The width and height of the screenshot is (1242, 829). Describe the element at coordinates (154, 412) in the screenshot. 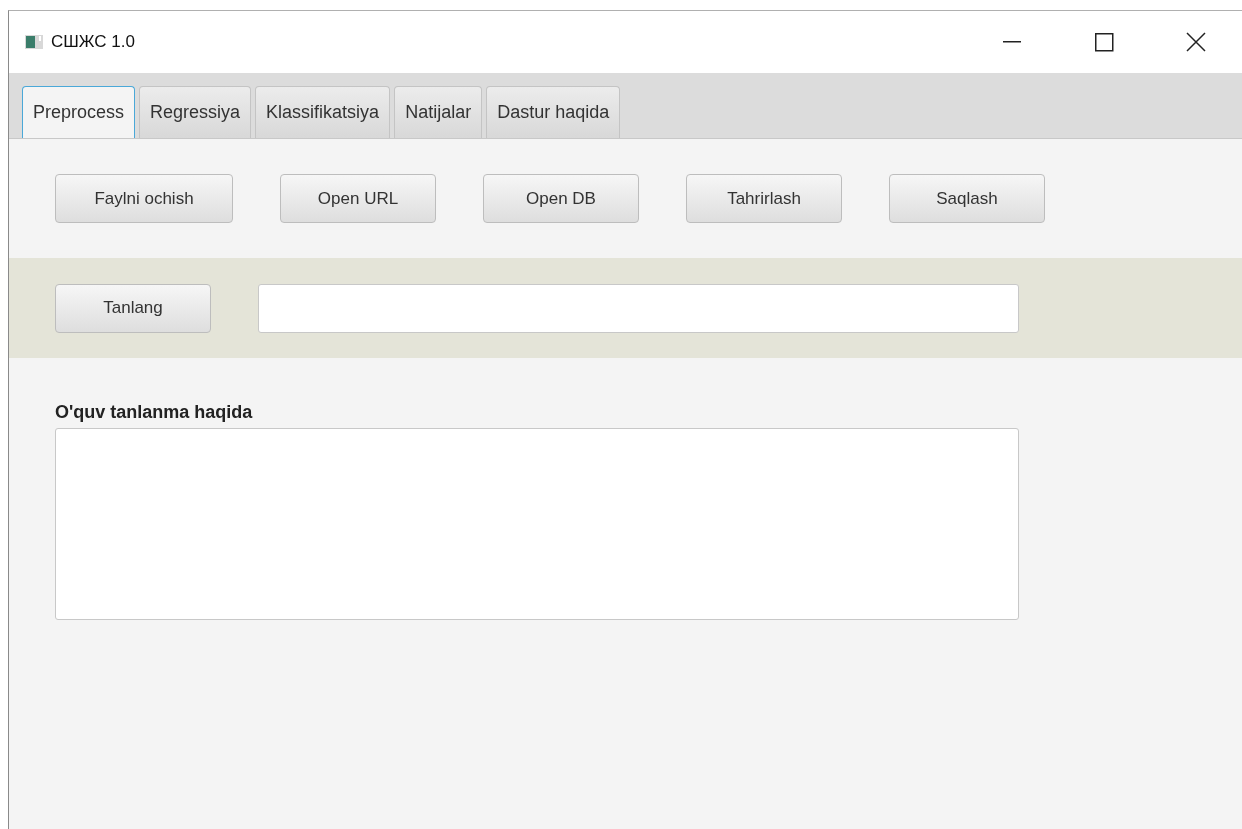

I see `section-label: O'quv tanlanma haqida` at that location.